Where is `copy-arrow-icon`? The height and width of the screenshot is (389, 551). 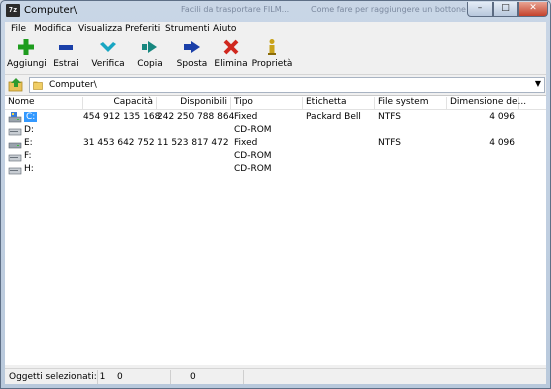
copy-arrow-icon is located at coordinates (149, 47).